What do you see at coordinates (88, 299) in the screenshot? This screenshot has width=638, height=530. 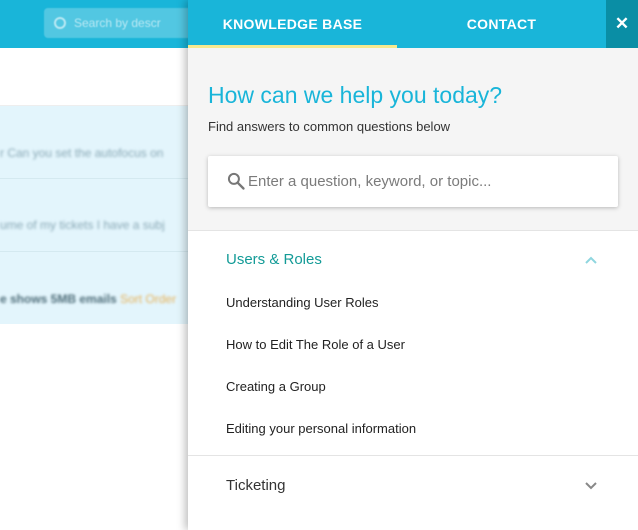 I see `app-ticket-row: e shows 5MB emails Sort Order` at bounding box center [88, 299].